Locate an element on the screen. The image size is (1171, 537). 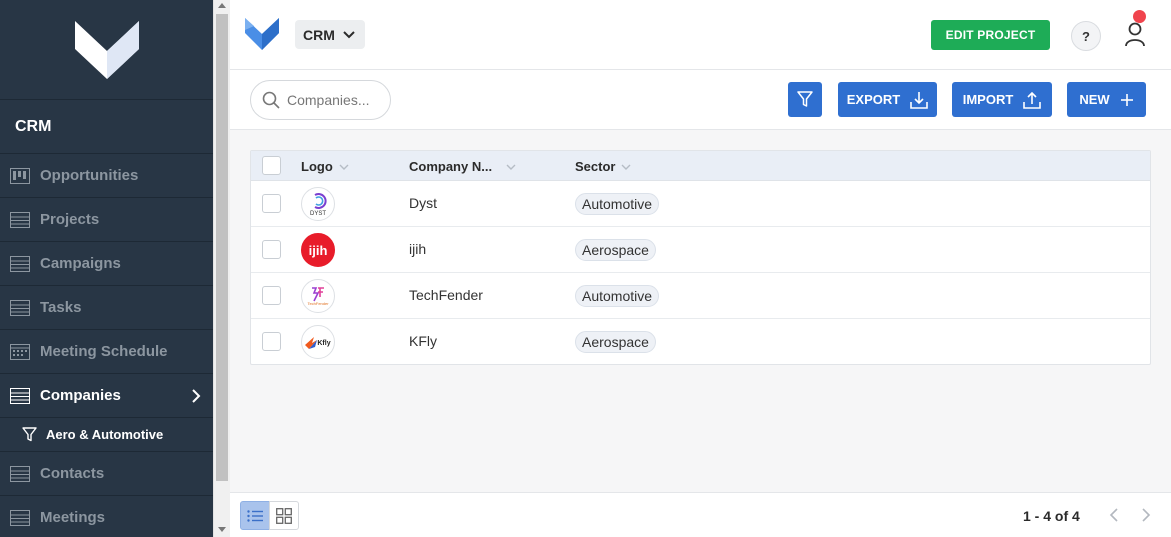
column-header-label: Sector is located at coordinates (595, 166).